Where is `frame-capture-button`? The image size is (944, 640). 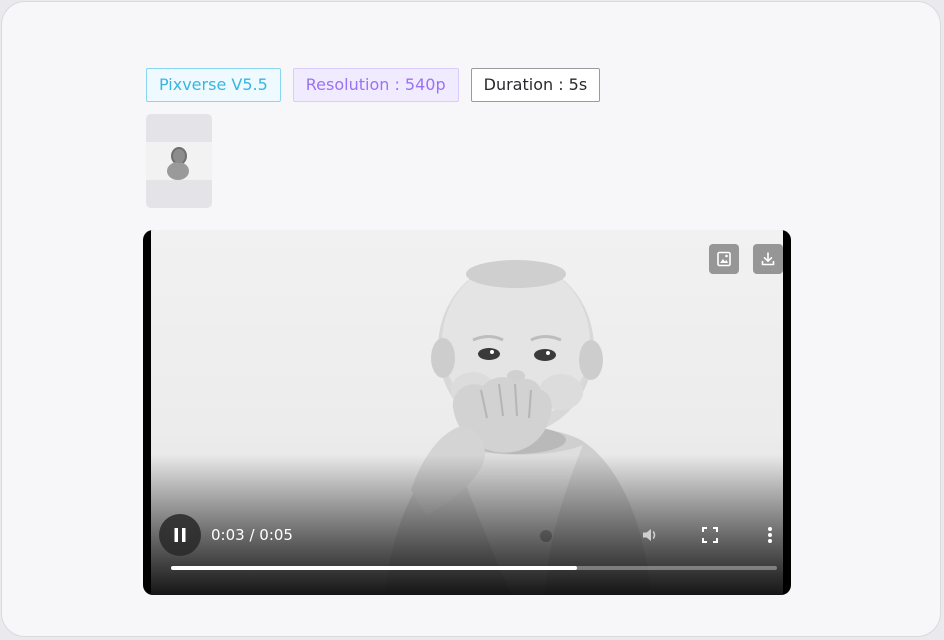 frame-capture-button is located at coordinates (724, 259).